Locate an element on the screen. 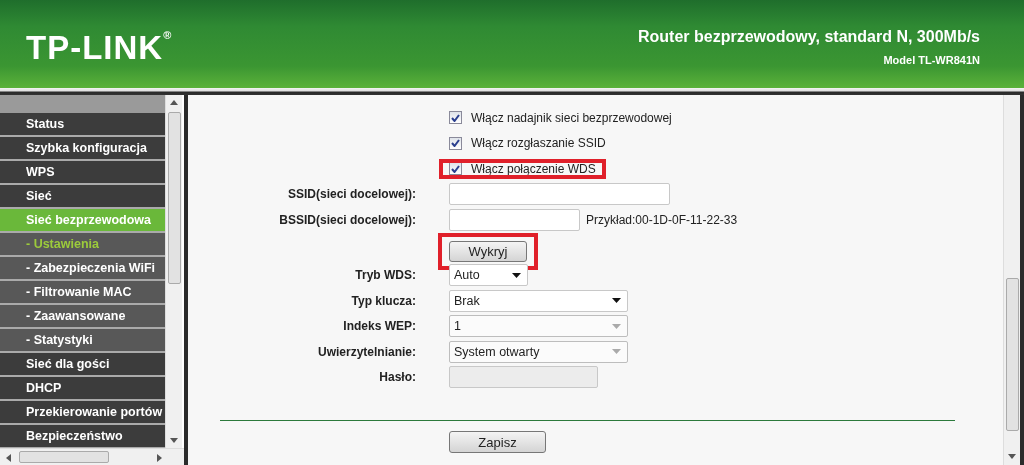 The image size is (1024, 465). checkbox-label: Włącz połączenie WDS is located at coordinates (533, 168).